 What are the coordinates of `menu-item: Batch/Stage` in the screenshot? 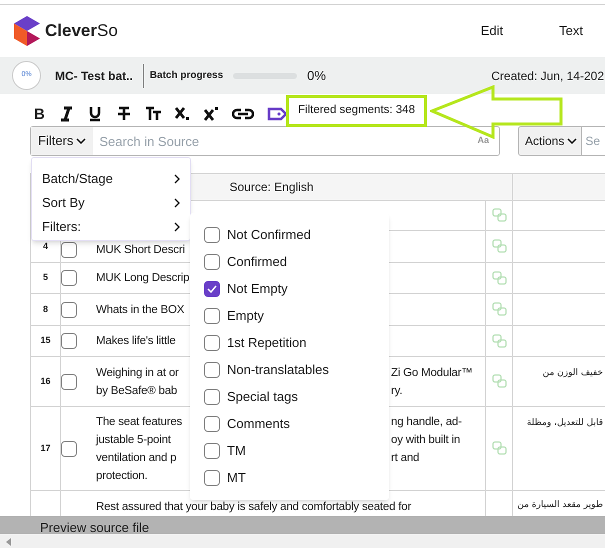 It's located at (111, 179).